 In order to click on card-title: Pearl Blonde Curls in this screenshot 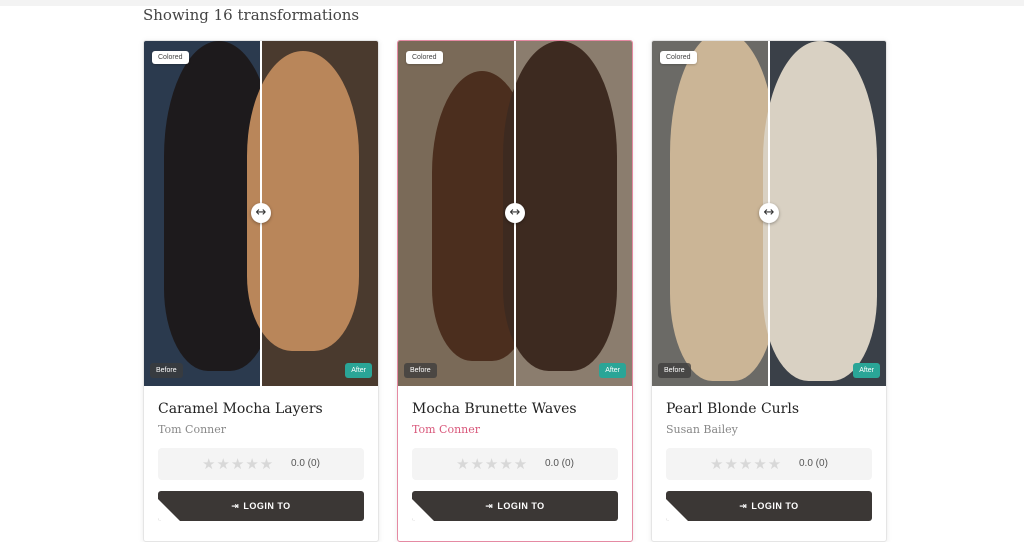, I will do `click(732, 409)`.